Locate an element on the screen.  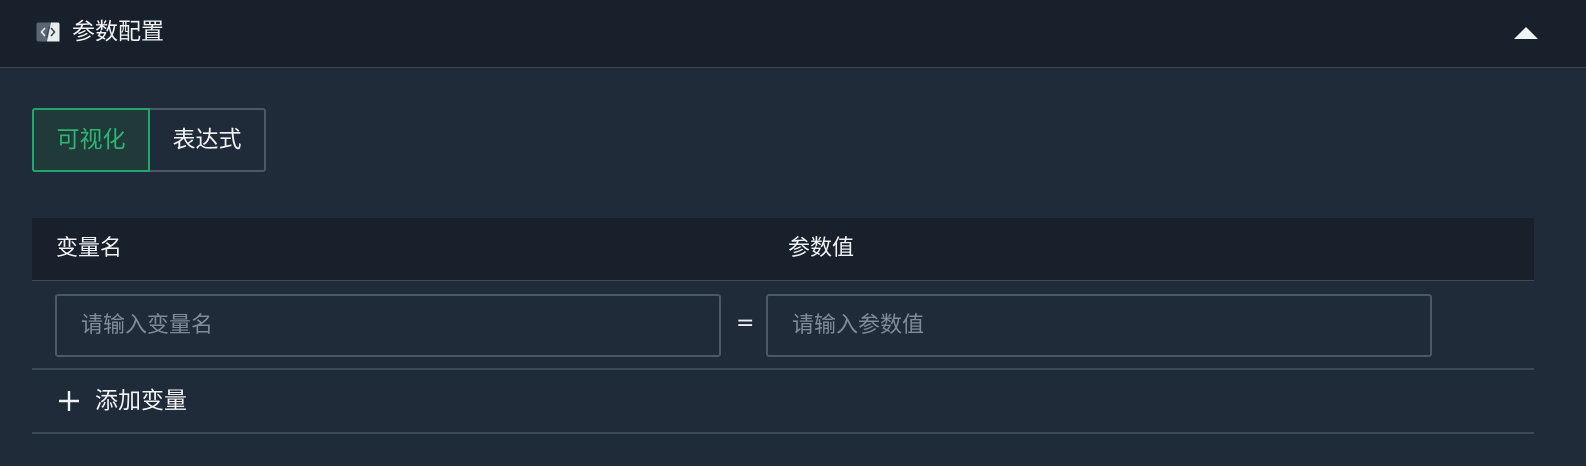
column-header-variable-name: 变量名 is located at coordinates (89, 248).